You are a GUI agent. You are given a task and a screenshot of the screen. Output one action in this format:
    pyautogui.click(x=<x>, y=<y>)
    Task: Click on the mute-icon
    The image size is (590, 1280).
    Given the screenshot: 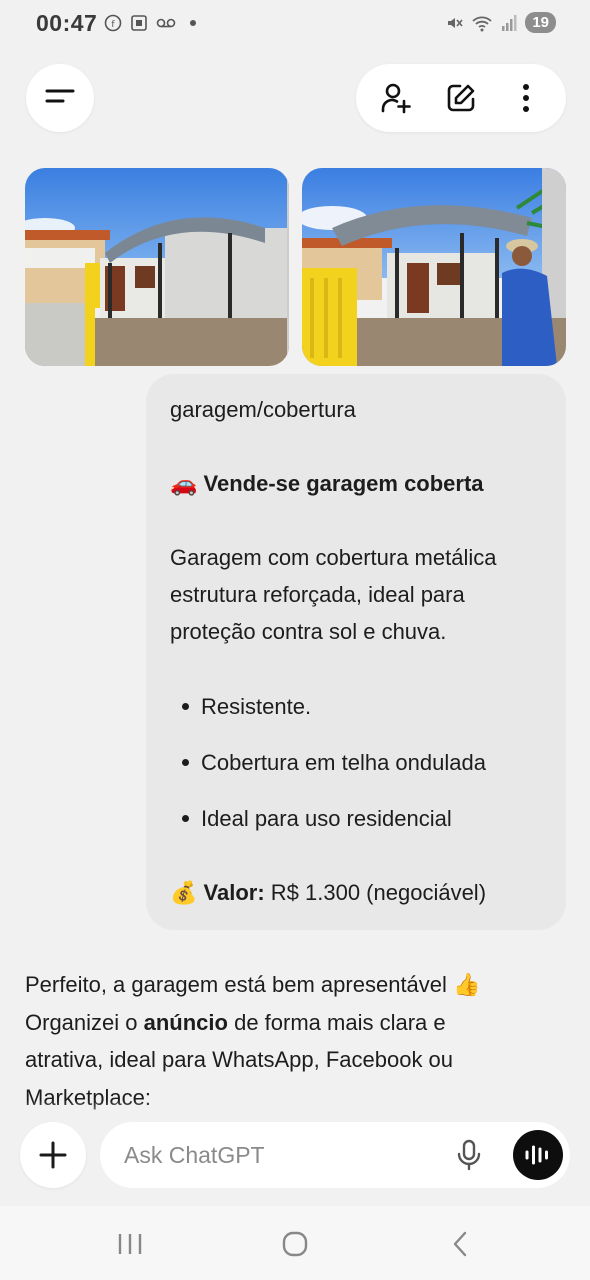 What is the action you would take?
    pyautogui.click(x=455, y=22)
    